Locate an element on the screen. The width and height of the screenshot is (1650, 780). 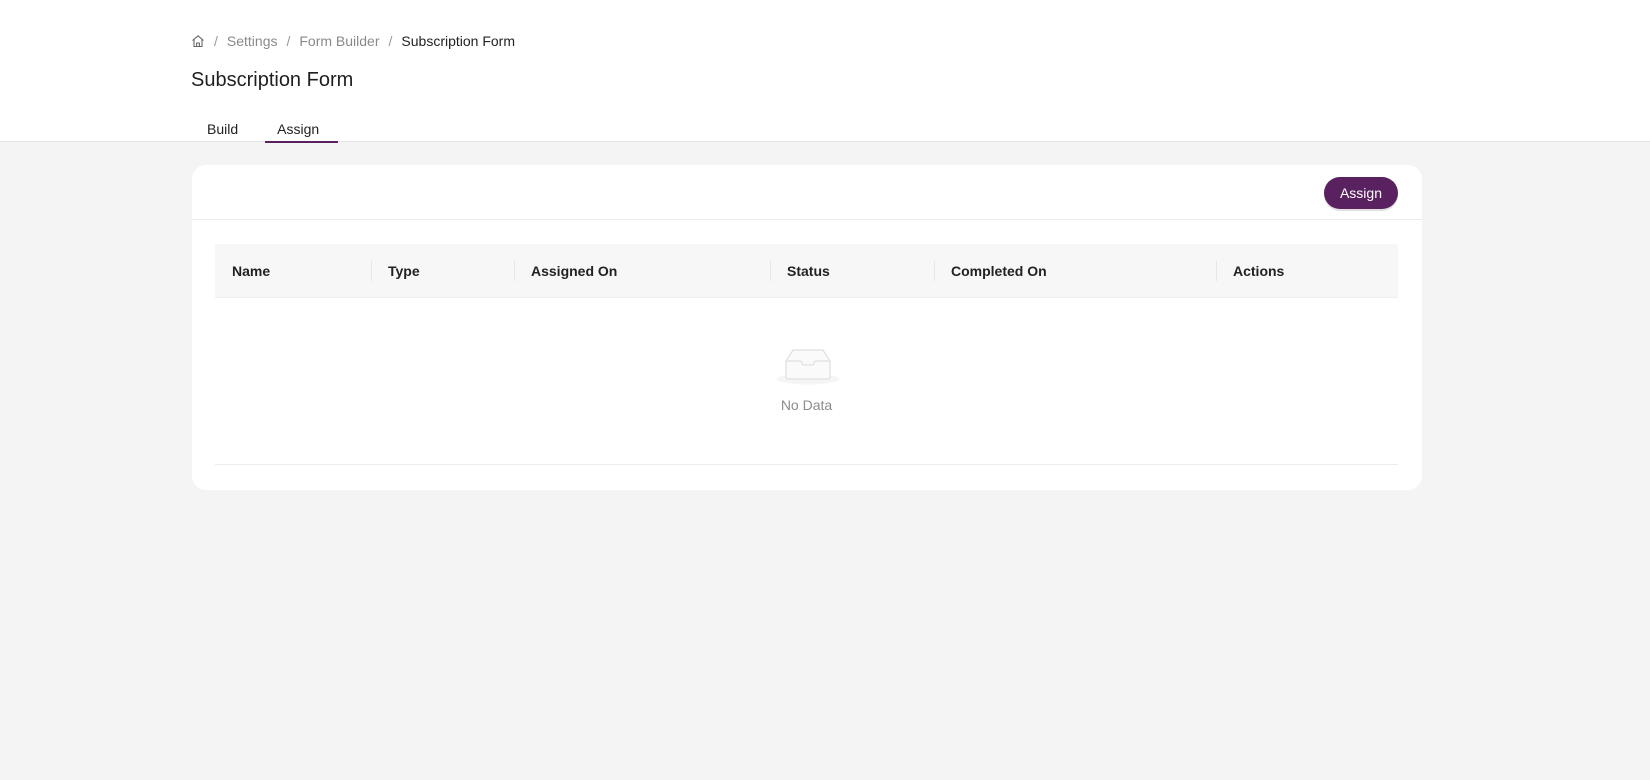
tab-assign: Assign is located at coordinates (302, 128).